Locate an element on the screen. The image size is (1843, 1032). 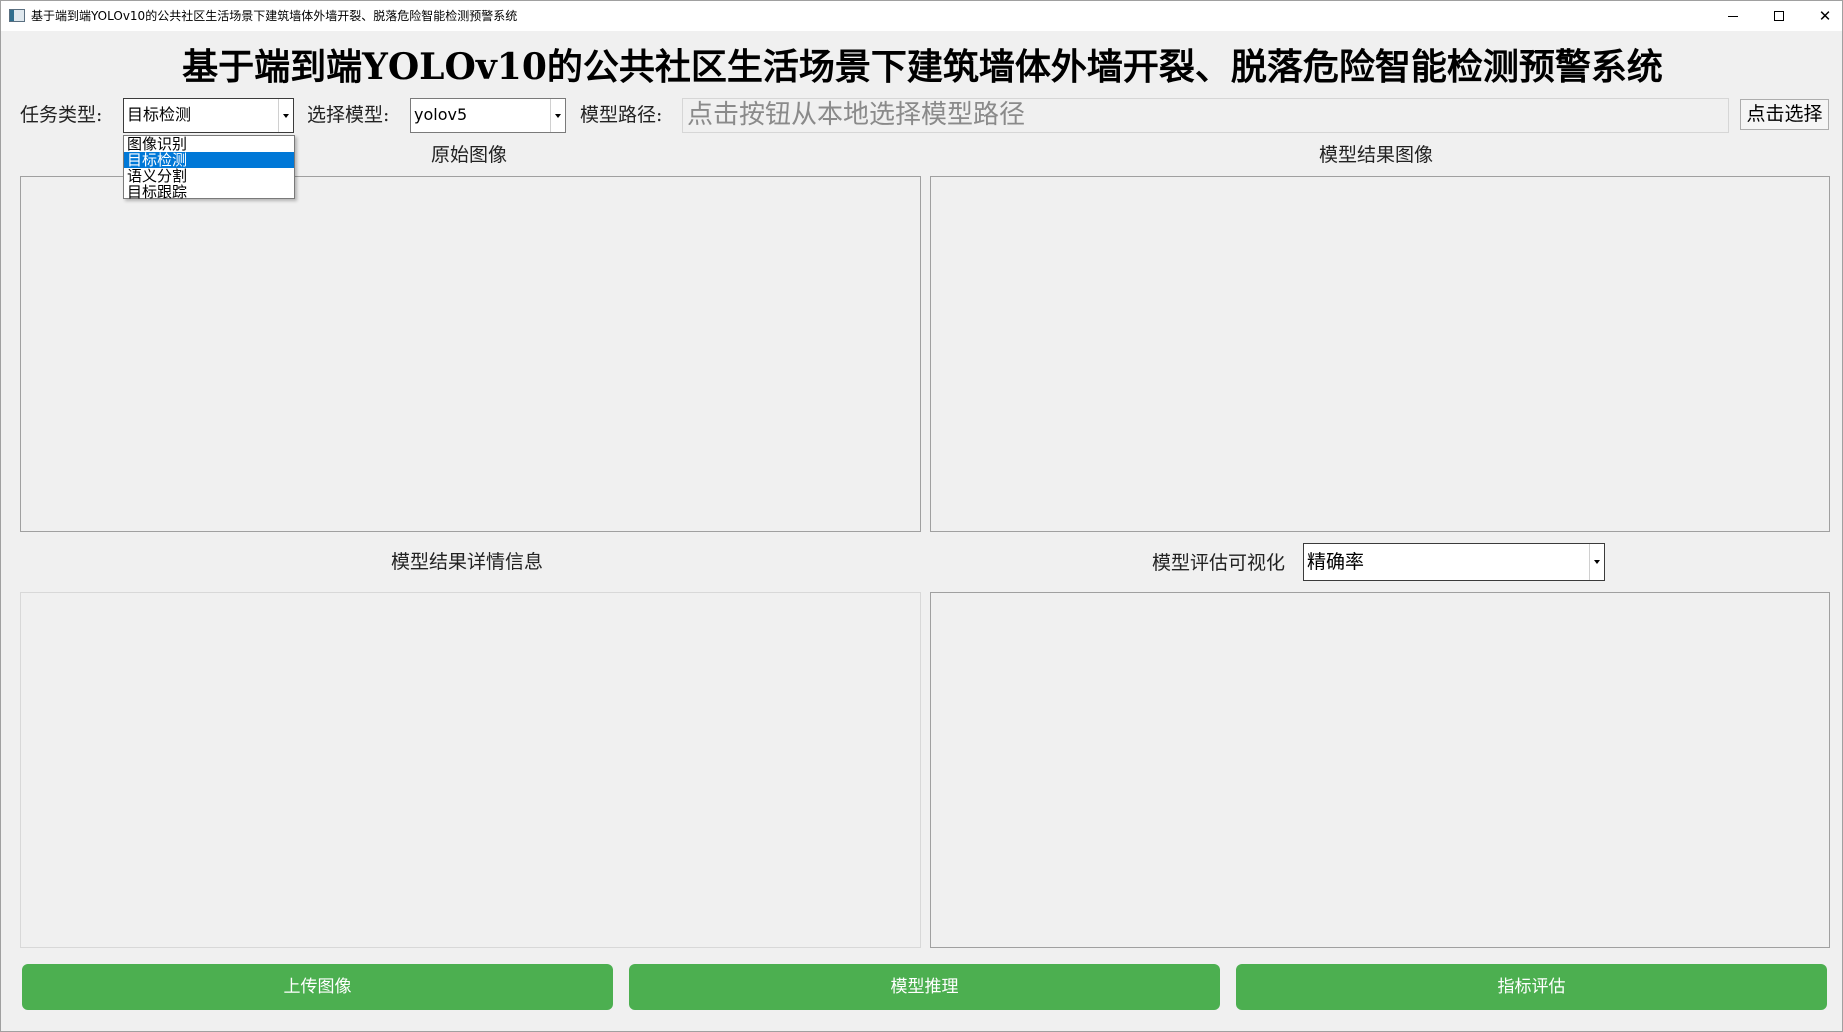
upload-image-button: 上传图像 is located at coordinates (317, 987).